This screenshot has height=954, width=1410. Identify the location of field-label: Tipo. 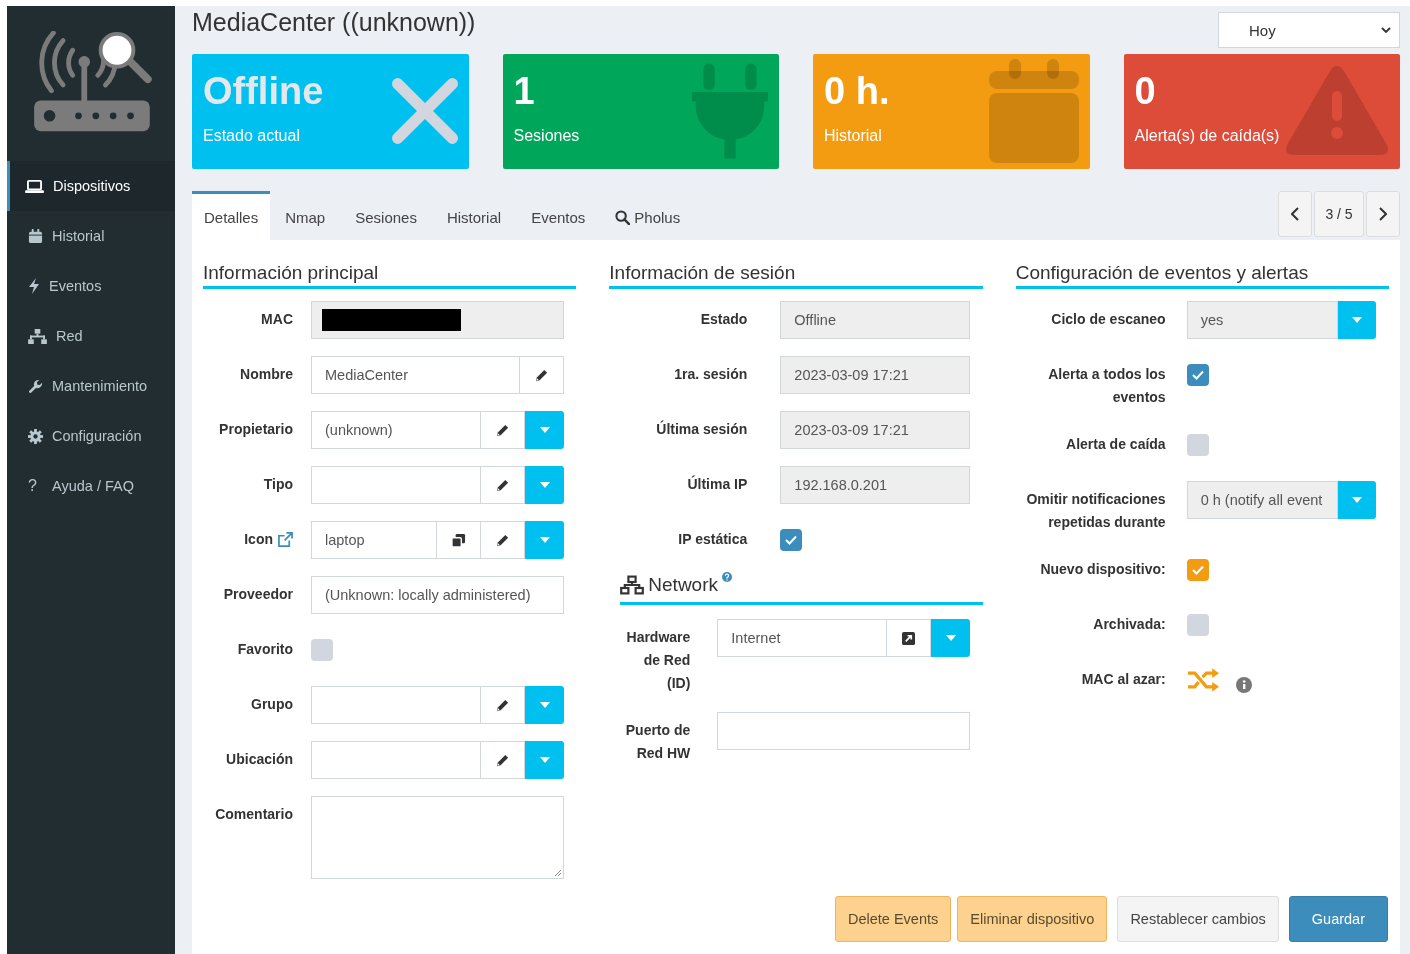
(278, 484).